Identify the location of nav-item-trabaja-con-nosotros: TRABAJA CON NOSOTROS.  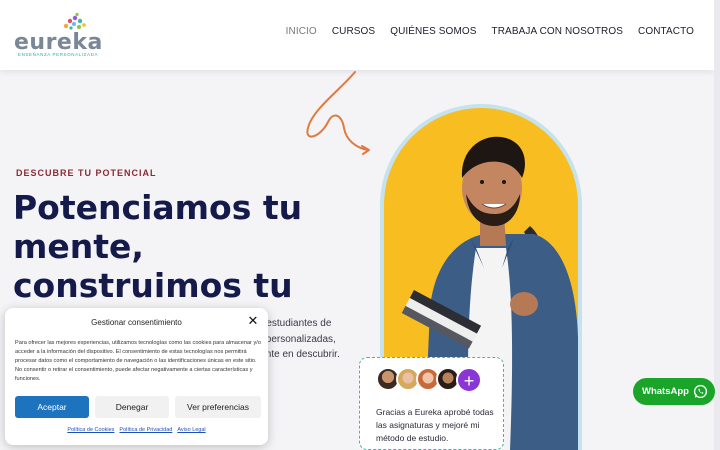
(557, 31).